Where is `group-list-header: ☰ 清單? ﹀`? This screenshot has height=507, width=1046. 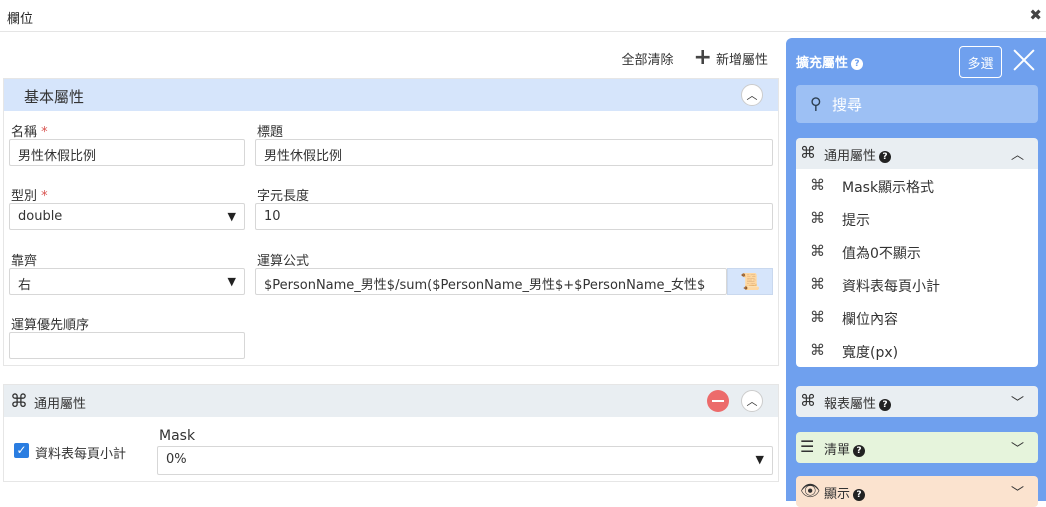
group-list-header: ☰ 清單? ﹀ is located at coordinates (917, 447).